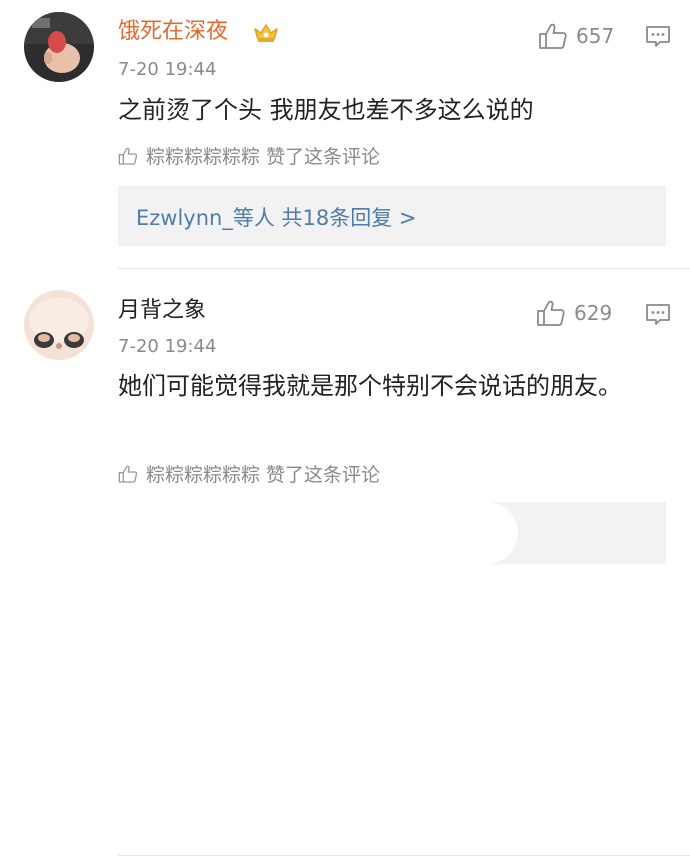 This screenshot has height=856, width=690. What do you see at coordinates (326, 110) in the screenshot?
I see `comment-text: 之前烫了个头 我朋友也差不多这么说的` at bounding box center [326, 110].